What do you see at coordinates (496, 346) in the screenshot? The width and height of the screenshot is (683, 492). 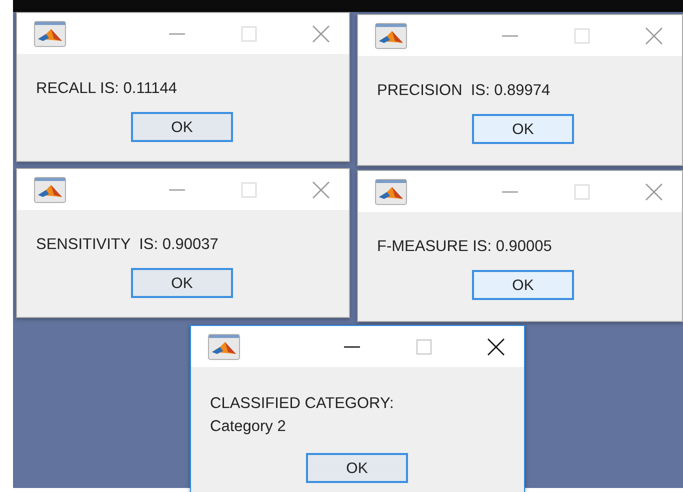 I see `close-icon` at bounding box center [496, 346].